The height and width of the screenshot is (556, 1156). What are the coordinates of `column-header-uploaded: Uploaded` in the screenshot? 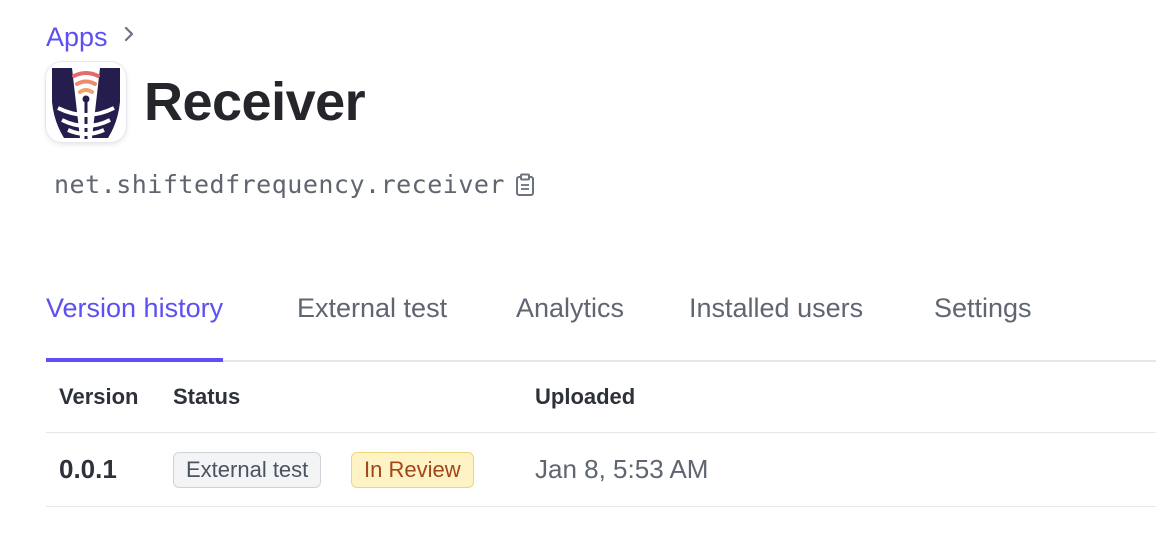 It's located at (585, 397).